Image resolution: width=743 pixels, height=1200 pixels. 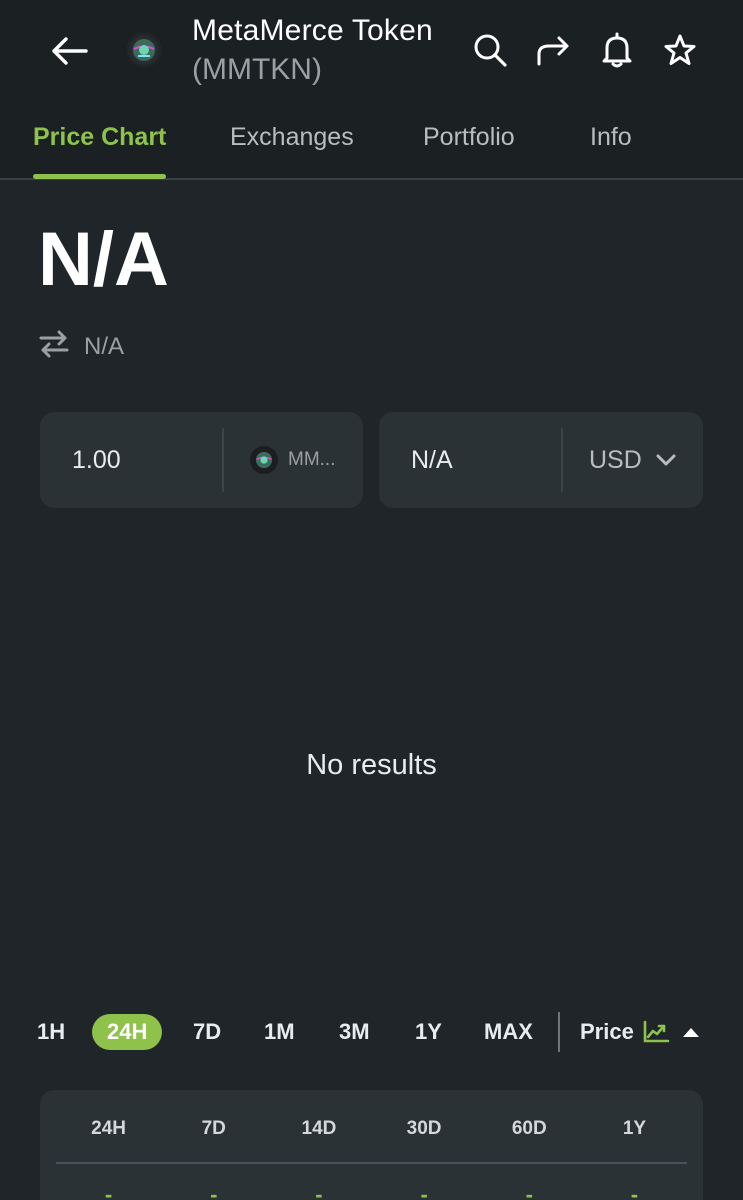 What do you see at coordinates (51, 1032) in the screenshot?
I see `range-1h: 1H` at bounding box center [51, 1032].